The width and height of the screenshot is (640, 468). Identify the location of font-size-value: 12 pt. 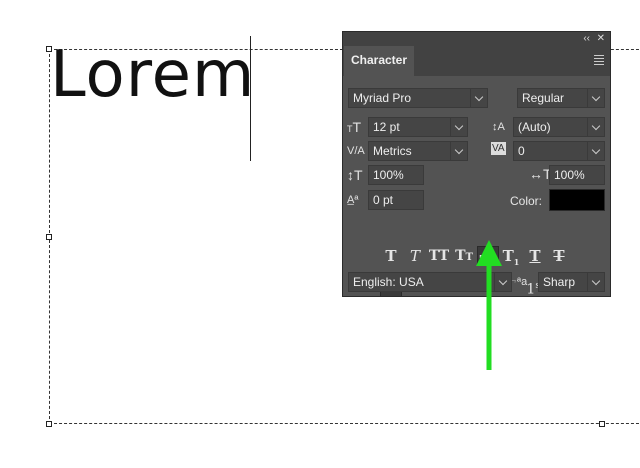
(386, 127).